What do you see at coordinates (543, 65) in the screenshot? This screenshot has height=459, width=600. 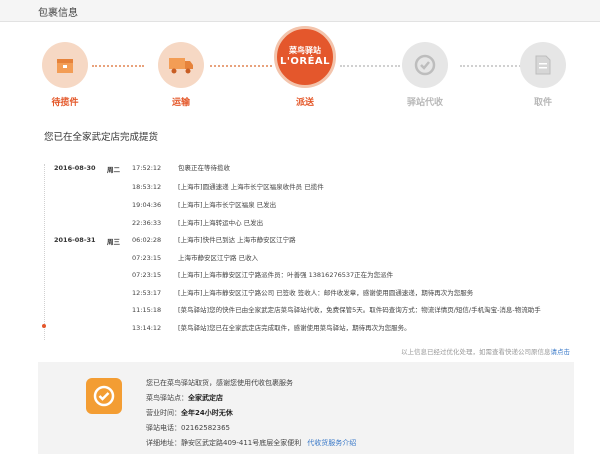 I see `pickup-icon` at bounding box center [543, 65].